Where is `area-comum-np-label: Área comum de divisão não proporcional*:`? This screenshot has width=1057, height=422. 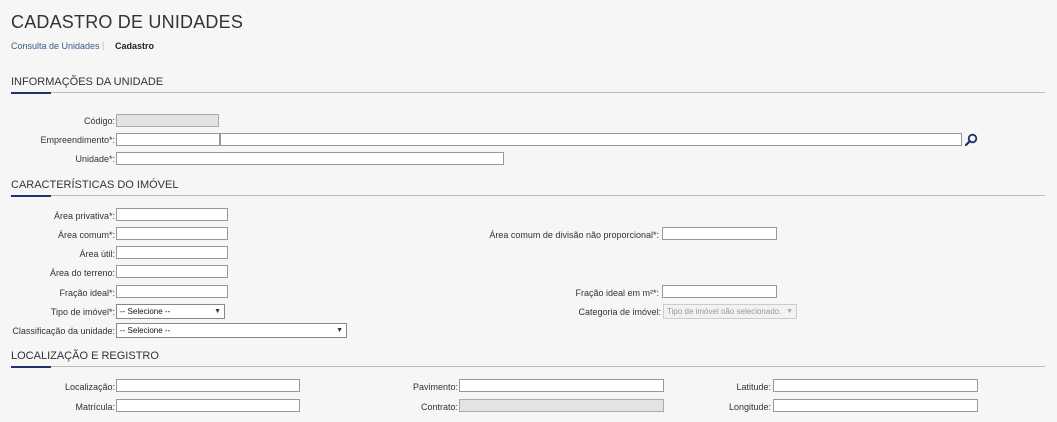 area-comum-np-label: Área comum de divisão não proporcional*: is located at coordinates (574, 235).